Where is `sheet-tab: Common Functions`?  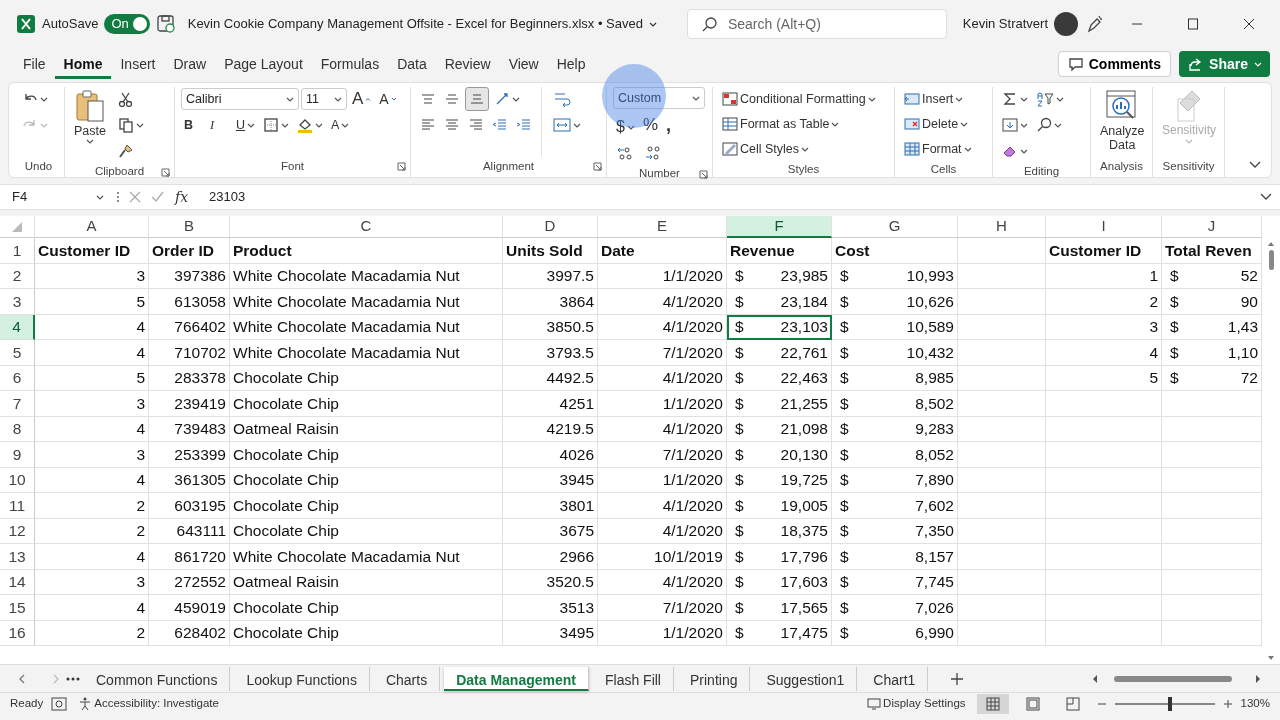
sheet-tab: Common Functions is located at coordinates (157, 678).